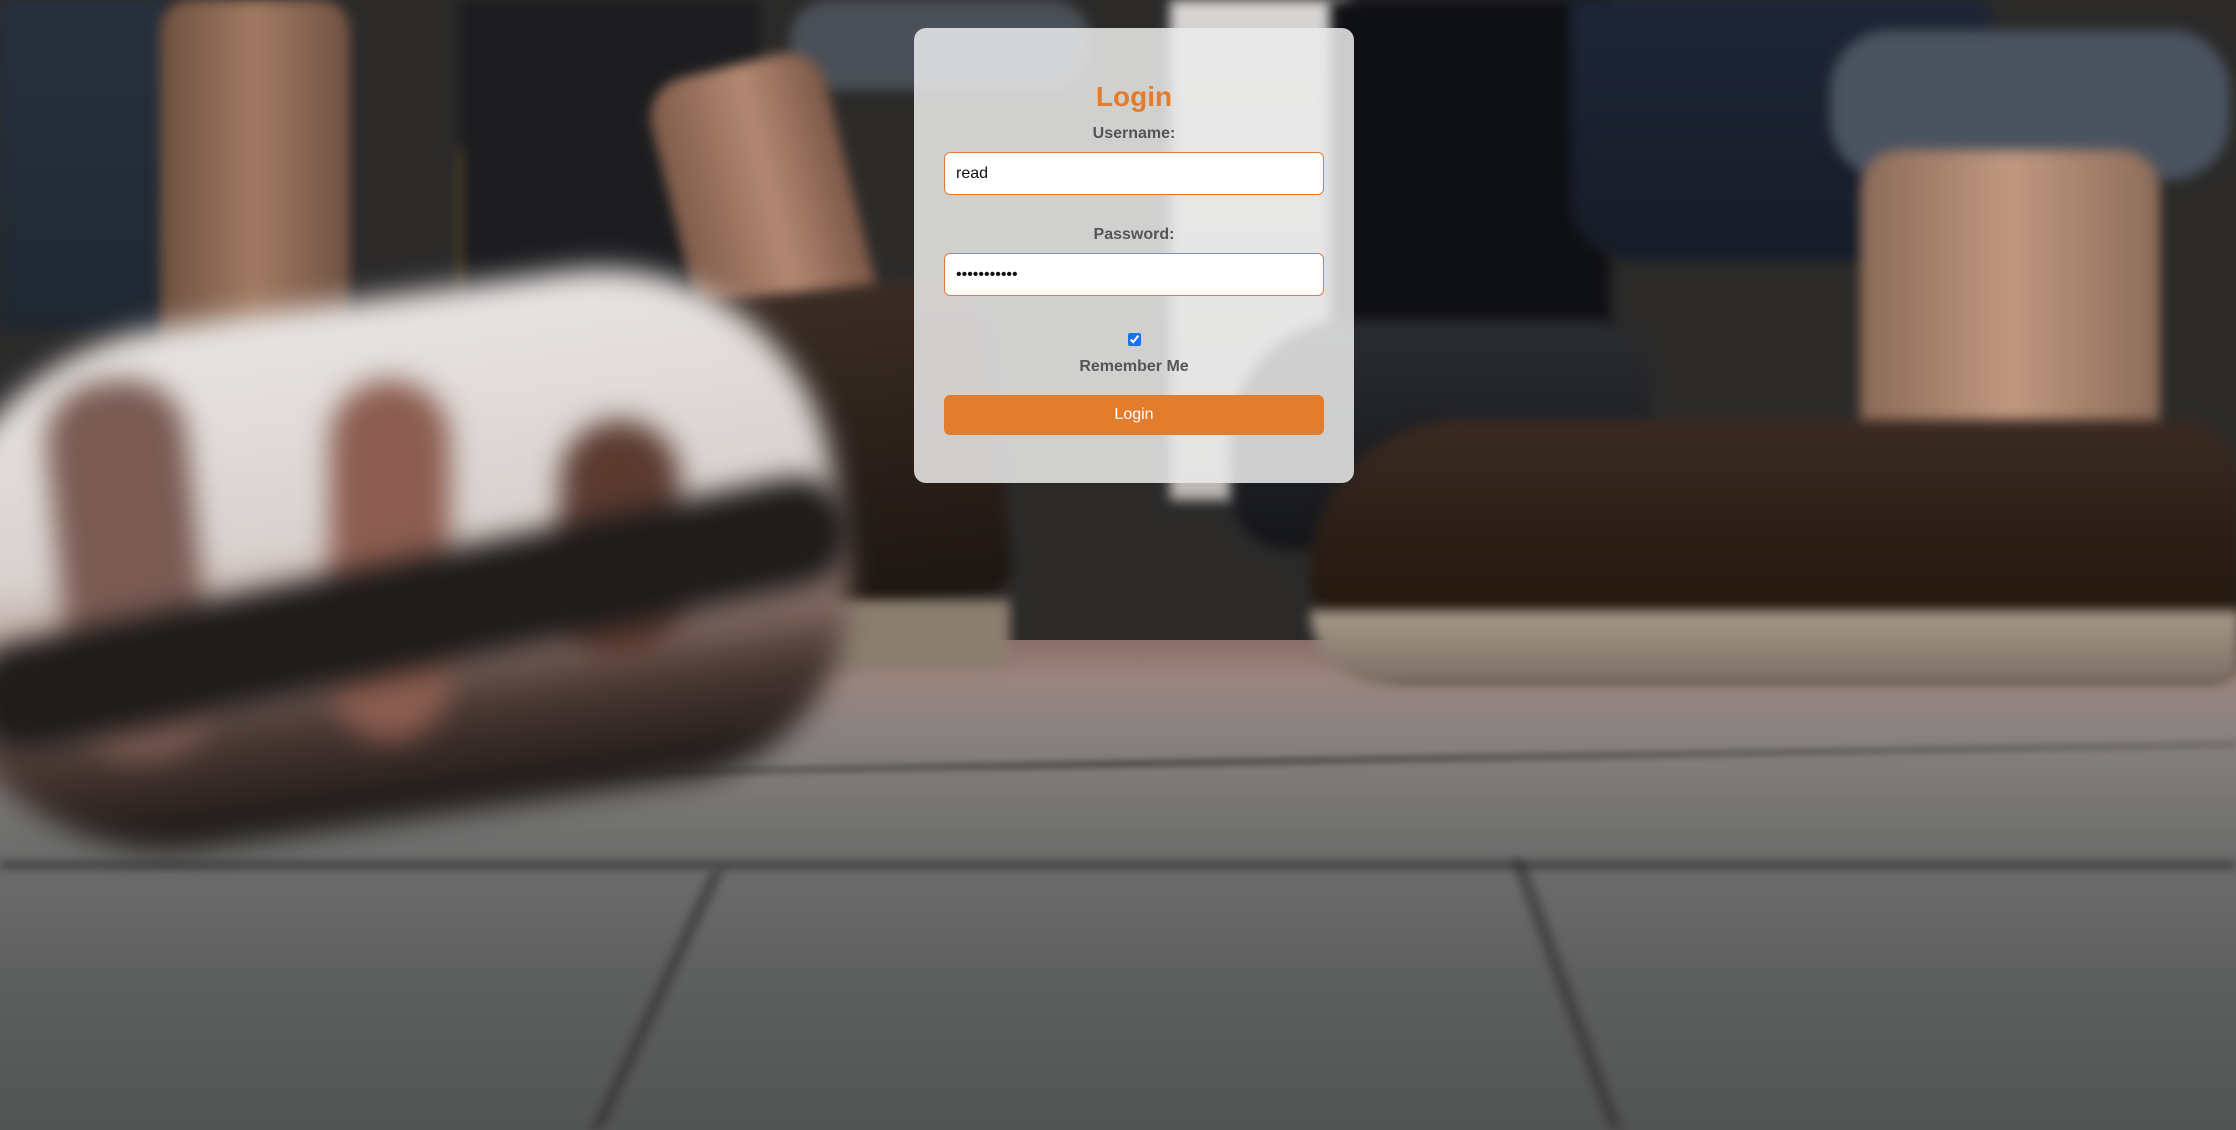  I want to click on login-button: Login, so click(1134, 415).